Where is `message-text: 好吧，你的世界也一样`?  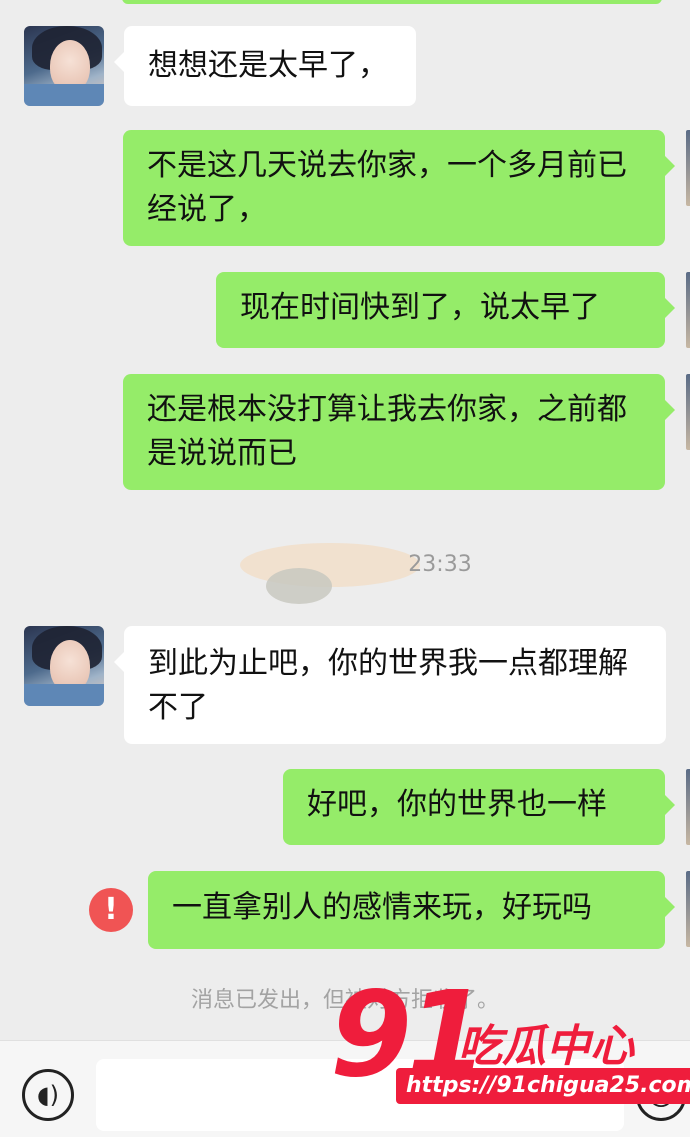 message-text: 好吧，你的世界也一样 is located at coordinates (457, 804).